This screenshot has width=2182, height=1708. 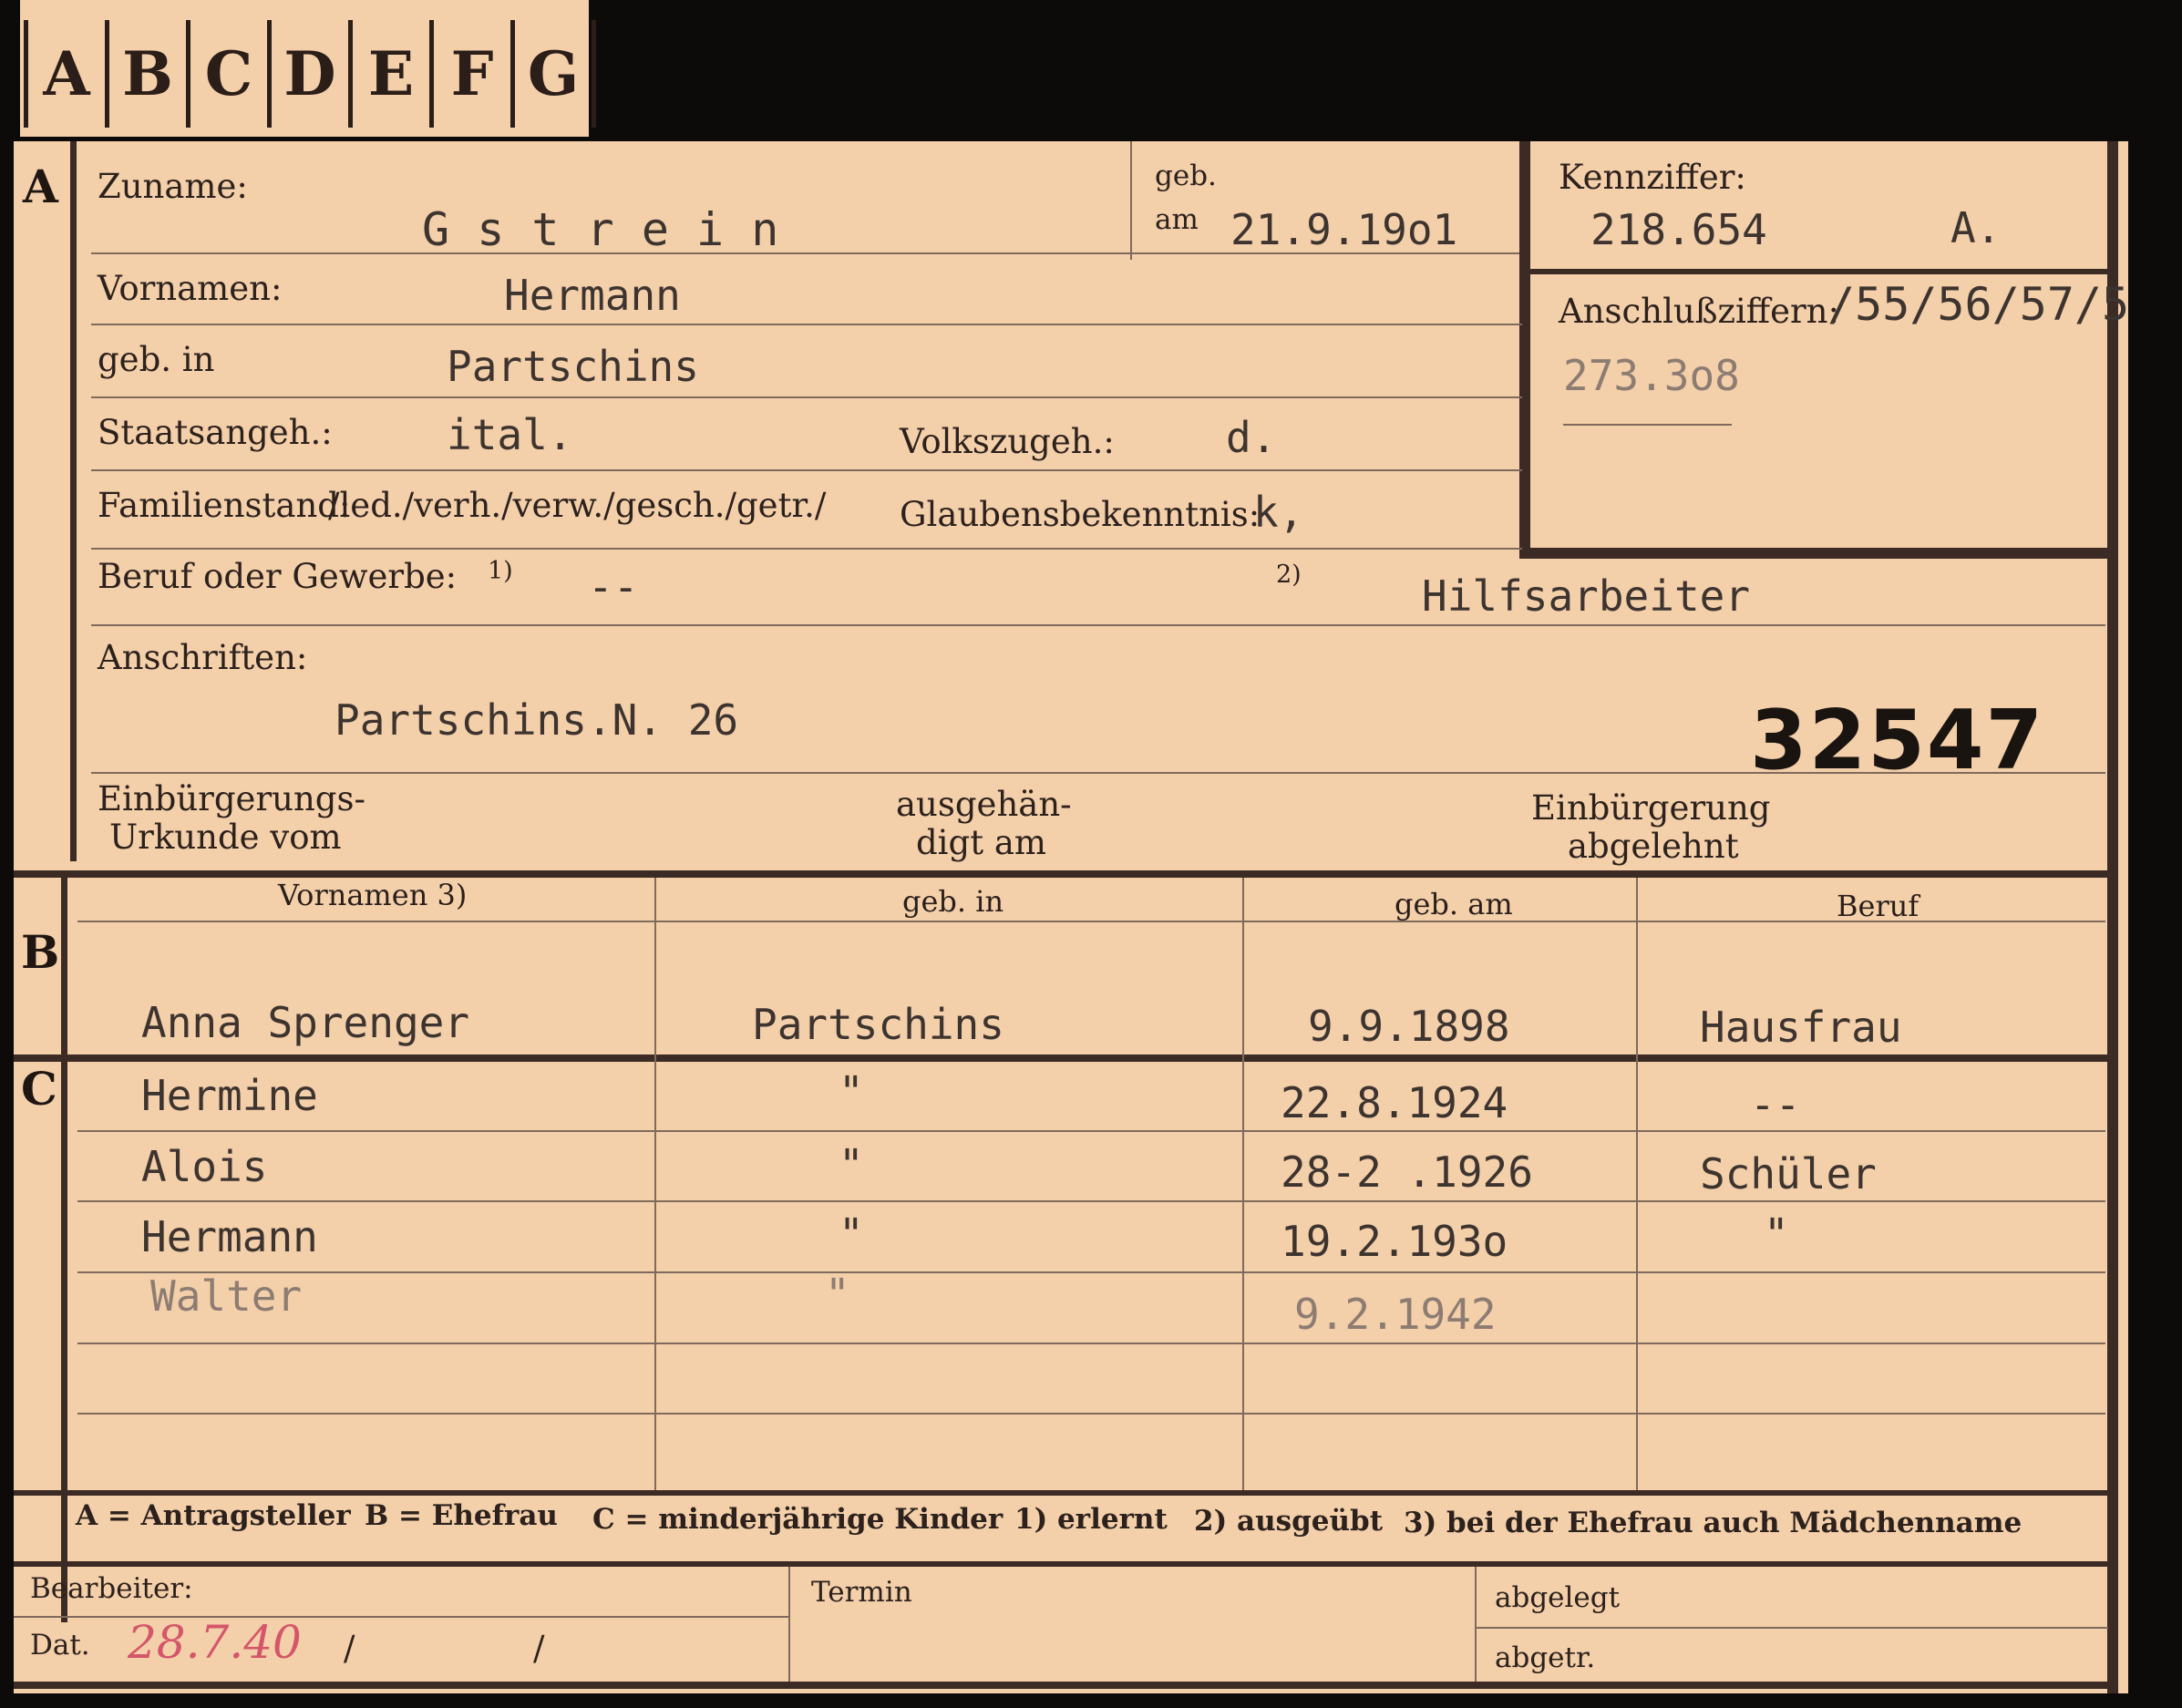 What do you see at coordinates (173, 186) in the screenshot?
I see `zuname-label: Zuname:` at bounding box center [173, 186].